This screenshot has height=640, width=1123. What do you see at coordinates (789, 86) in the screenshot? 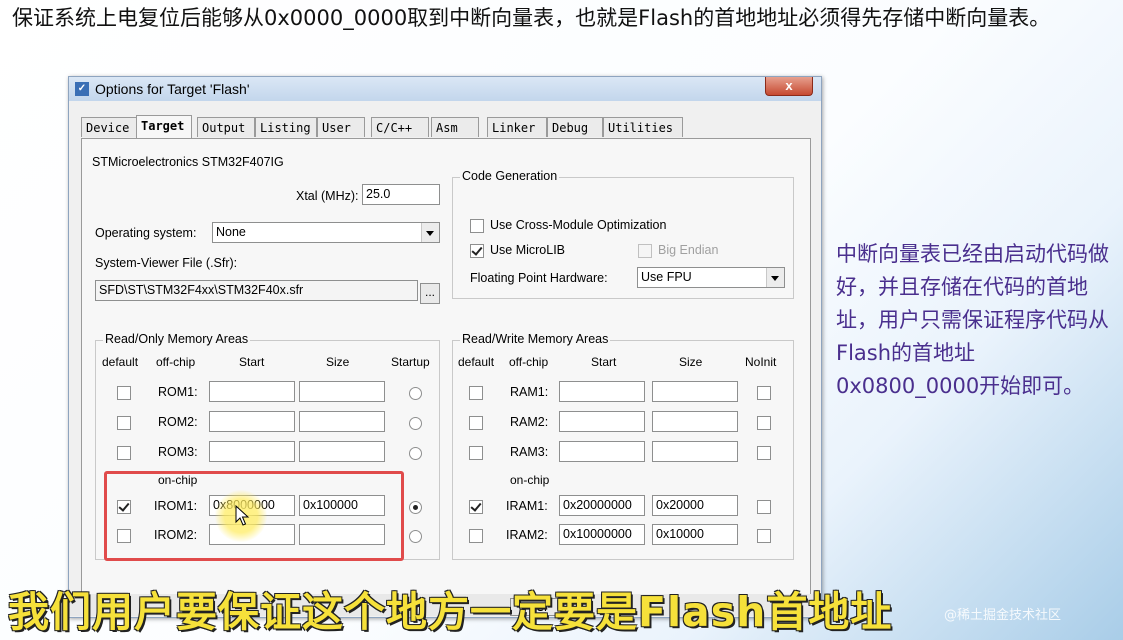
I see `close-button: x` at bounding box center [789, 86].